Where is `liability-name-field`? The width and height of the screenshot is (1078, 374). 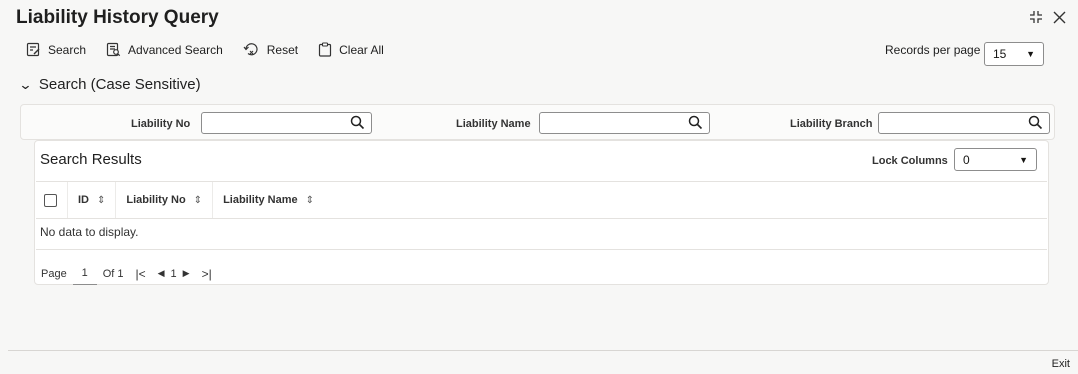
liability-name-field is located at coordinates (624, 123).